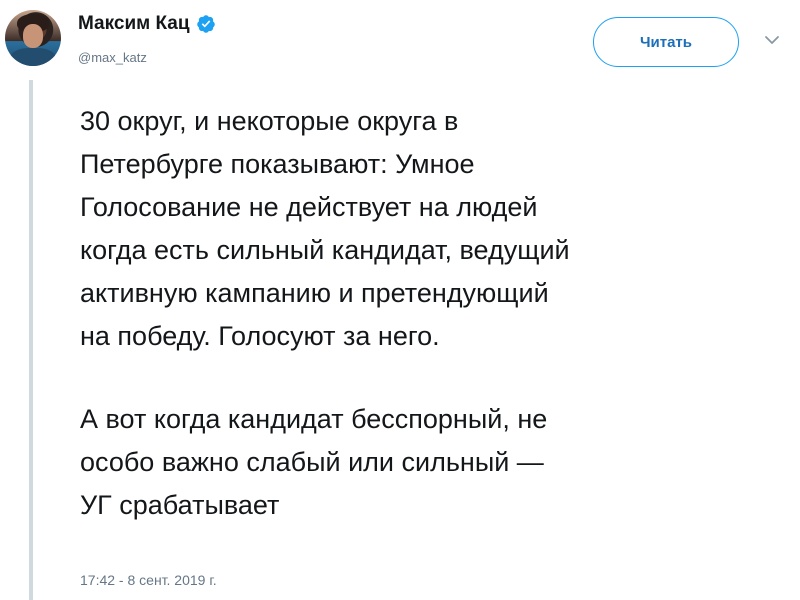  I want to click on author-name-row: Максим Кац, so click(147, 24).